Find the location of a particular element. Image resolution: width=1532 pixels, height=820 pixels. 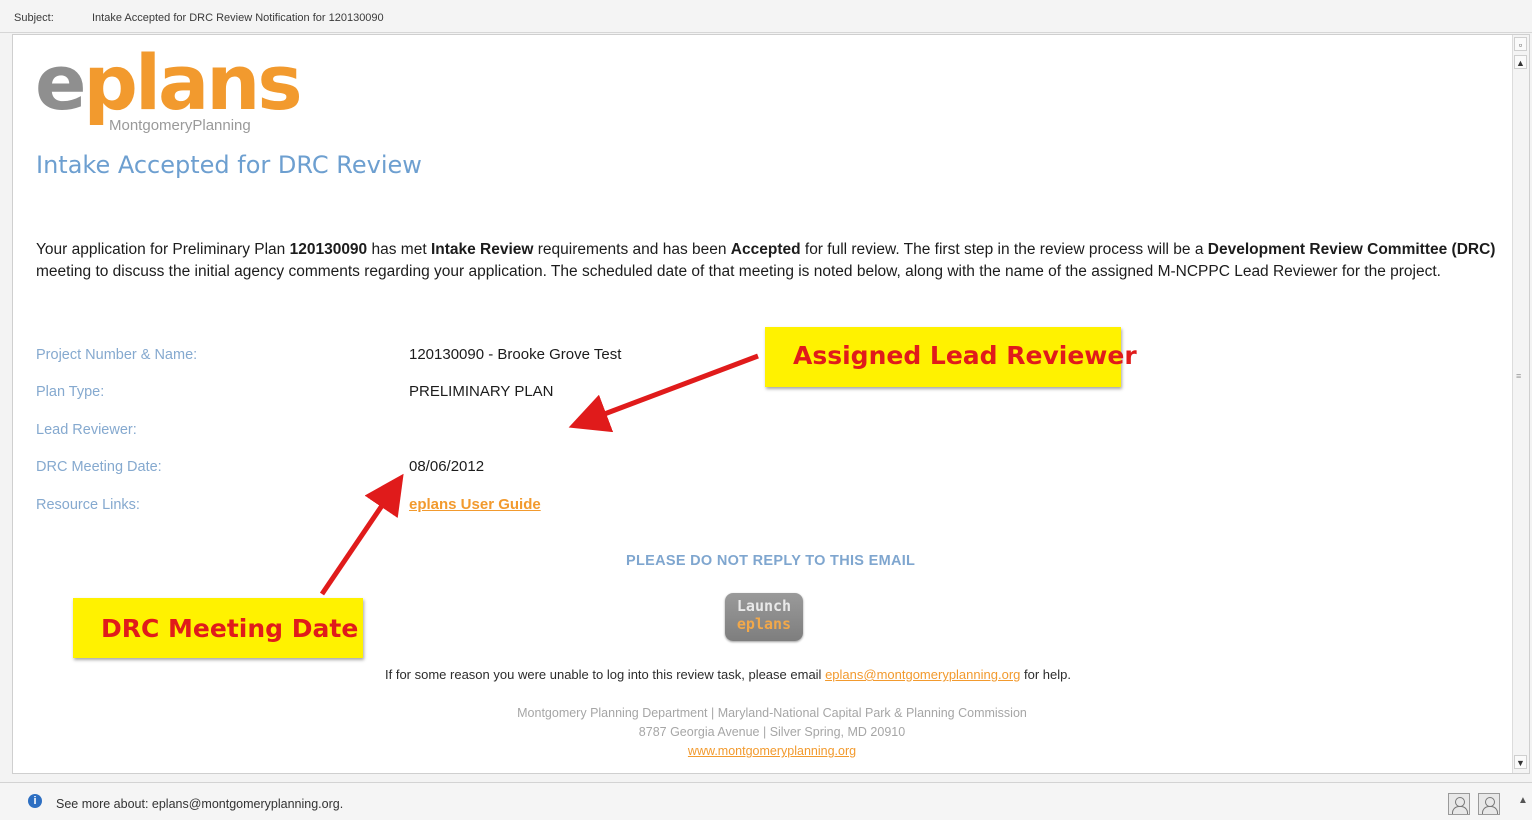

split-icon: ▫ is located at coordinates (1520, 44).